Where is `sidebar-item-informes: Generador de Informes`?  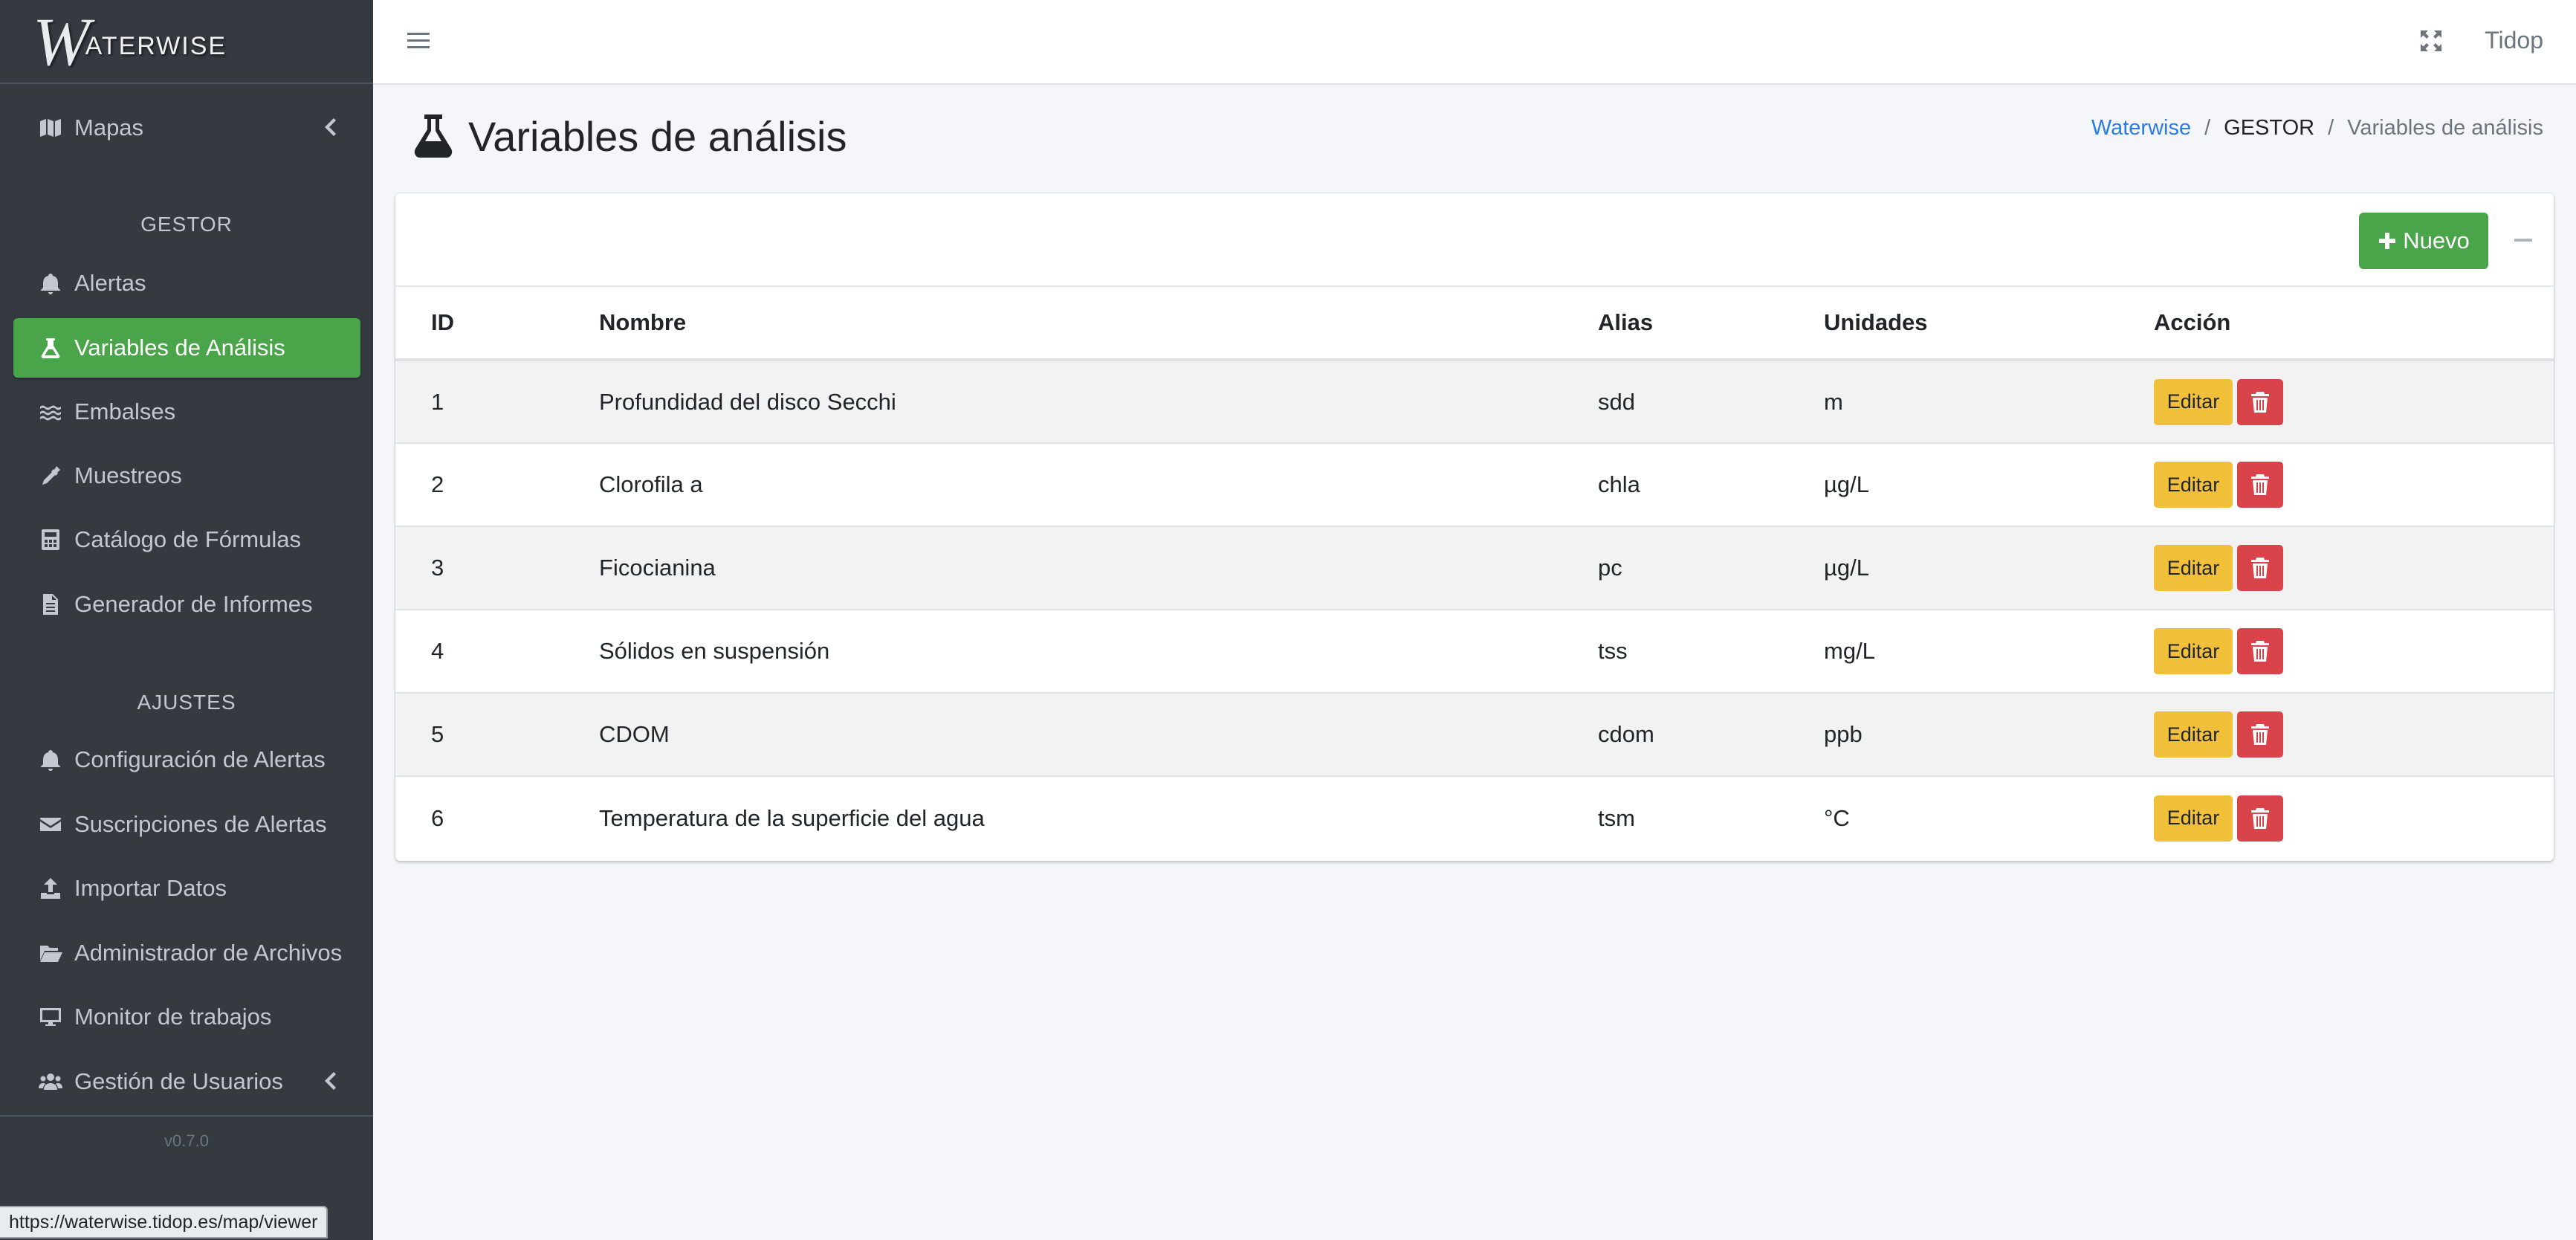
sidebar-item-informes: Generador de Informes is located at coordinates (187, 604).